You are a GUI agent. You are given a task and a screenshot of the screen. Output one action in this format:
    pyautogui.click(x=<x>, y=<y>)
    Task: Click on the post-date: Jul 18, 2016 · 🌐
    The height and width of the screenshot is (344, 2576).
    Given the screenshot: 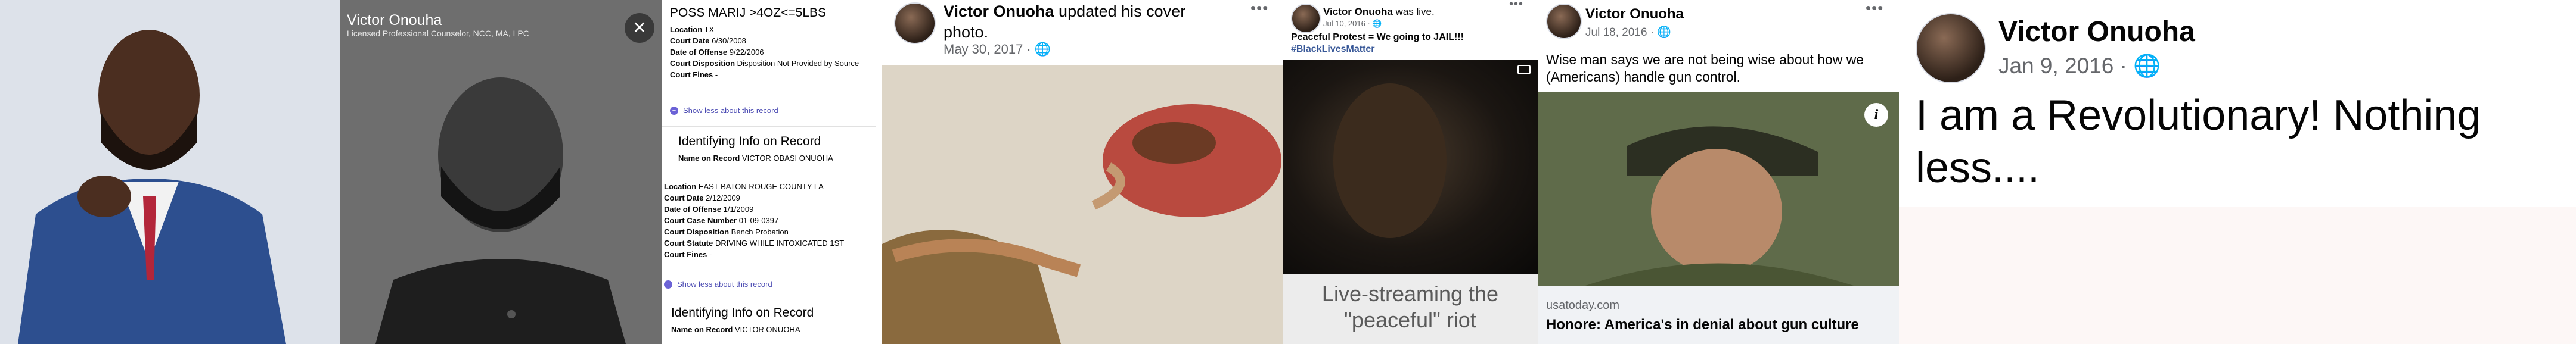 What is the action you would take?
    pyautogui.click(x=1628, y=32)
    